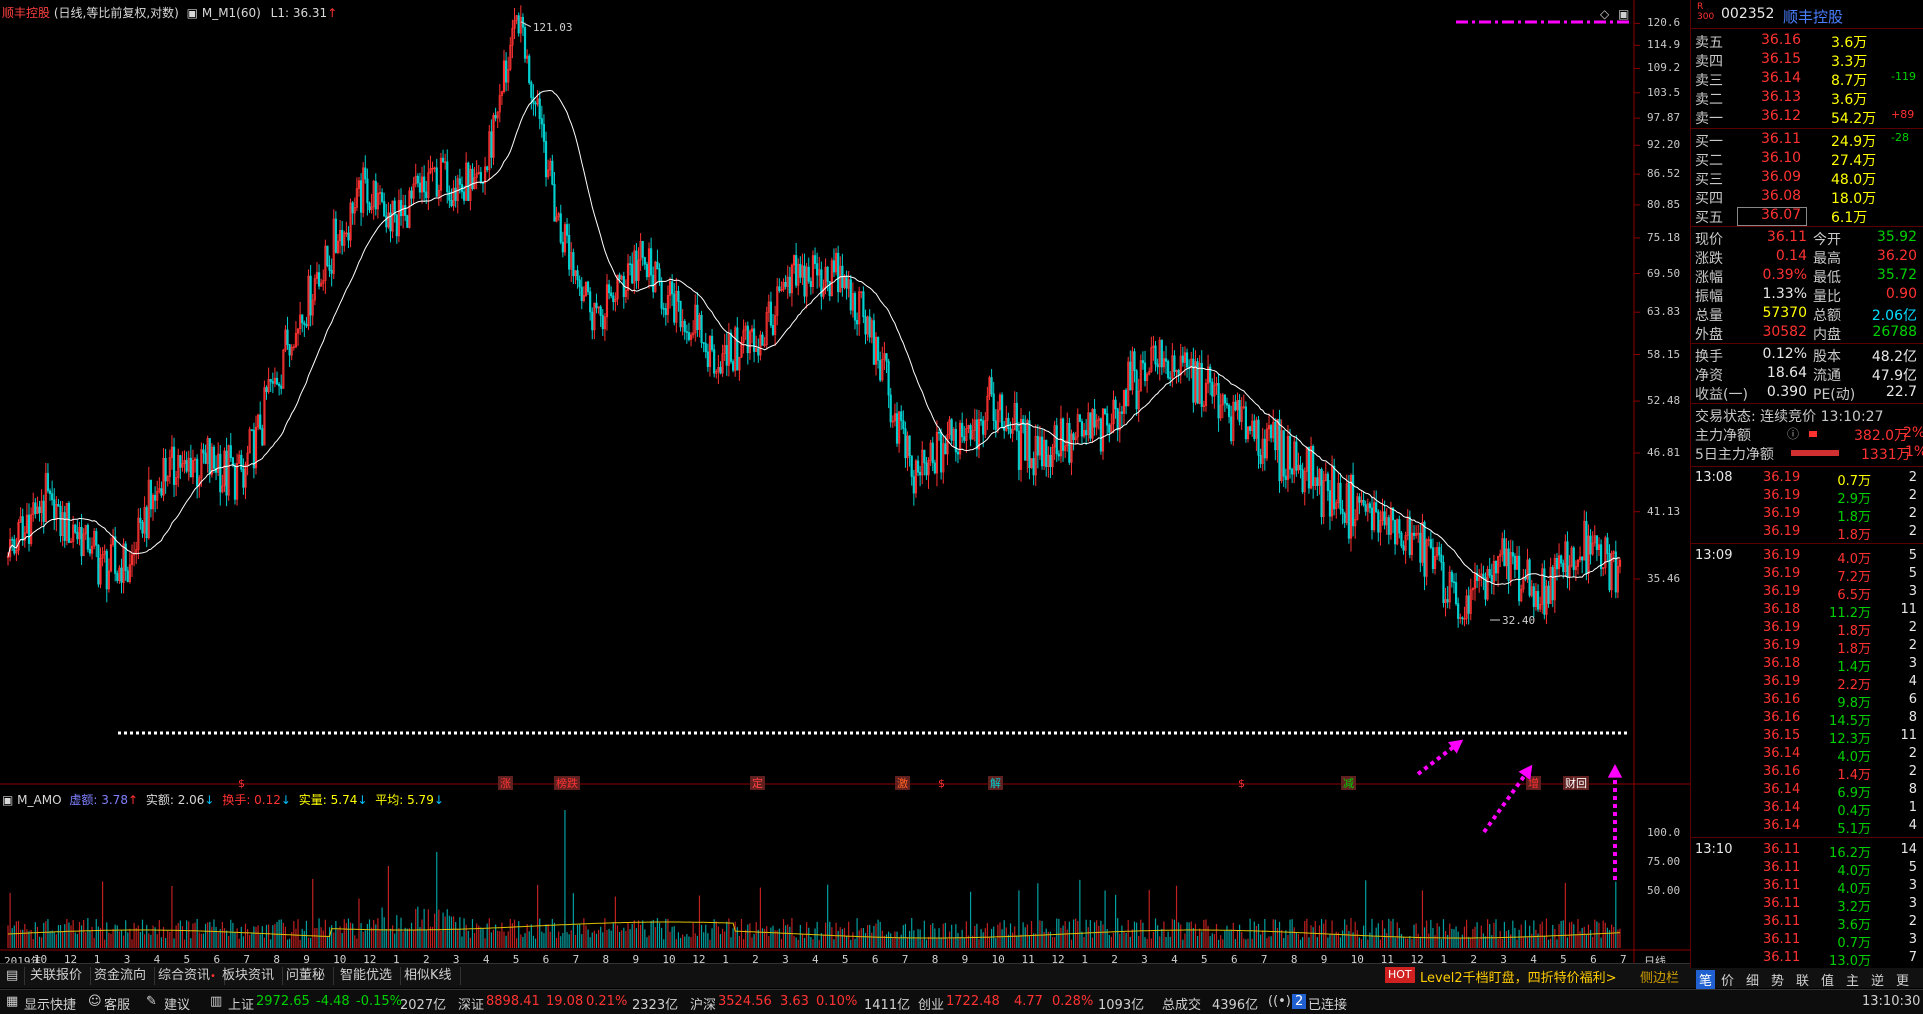 Image resolution: width=1923 pixels, height=1014 pixels. I want to click on tick-row: 13:10 36.11 16.2万 14, so click(1806, 851).